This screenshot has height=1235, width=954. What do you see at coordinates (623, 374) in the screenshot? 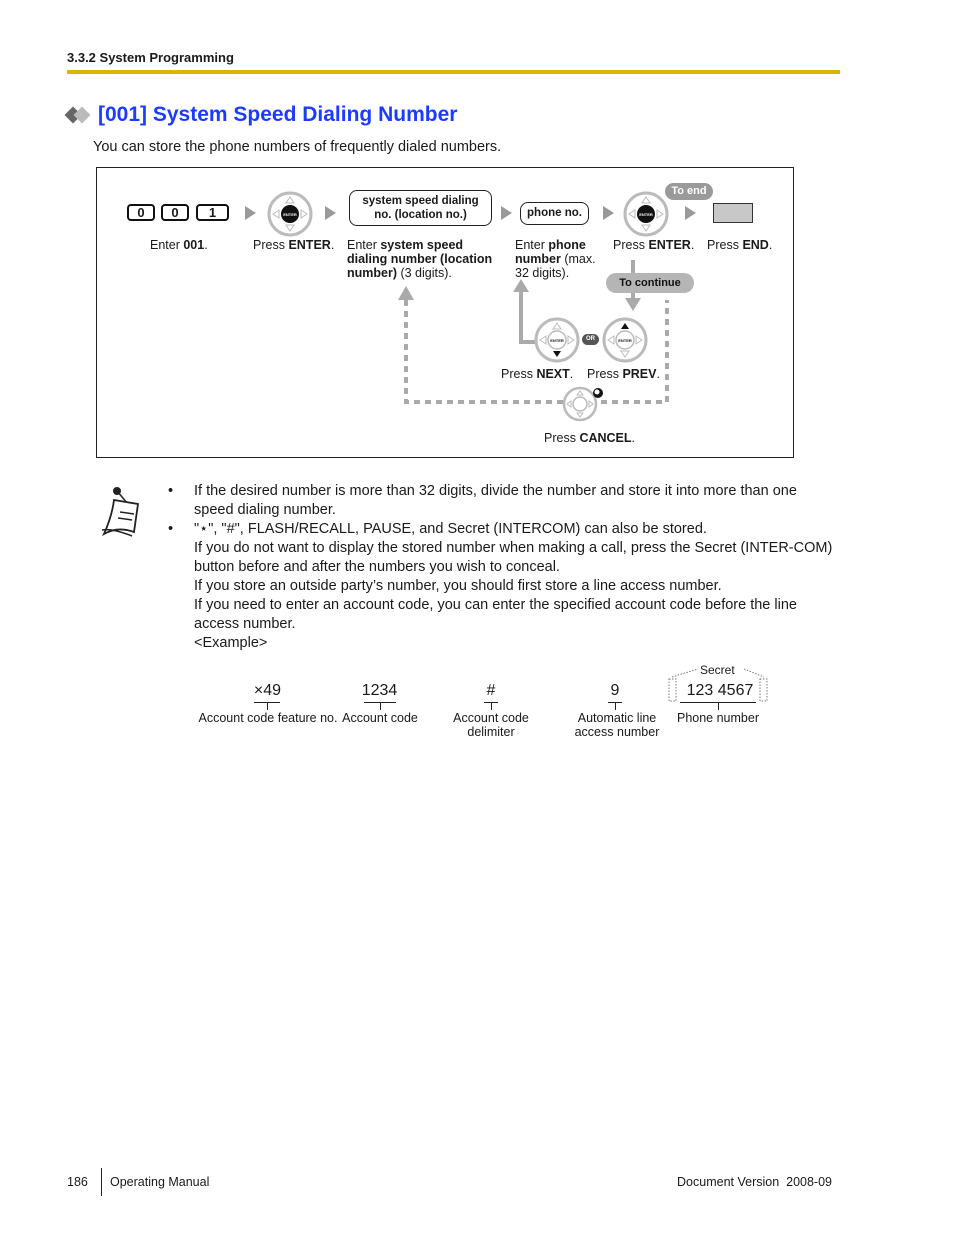
I see `press-prev-caption: Press PREV.` at bounding box center [623, 374].